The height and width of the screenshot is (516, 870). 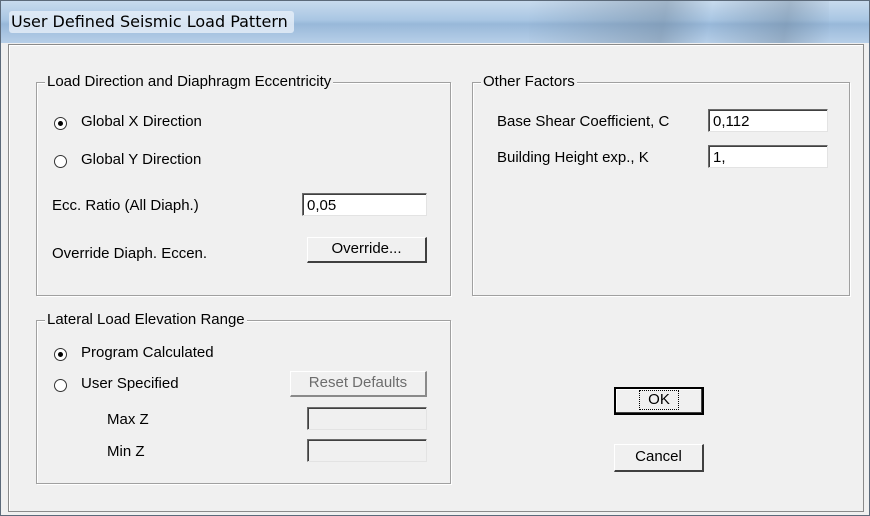 I want to click on user-specified-label: User Specified, so click(x=130, y=384).